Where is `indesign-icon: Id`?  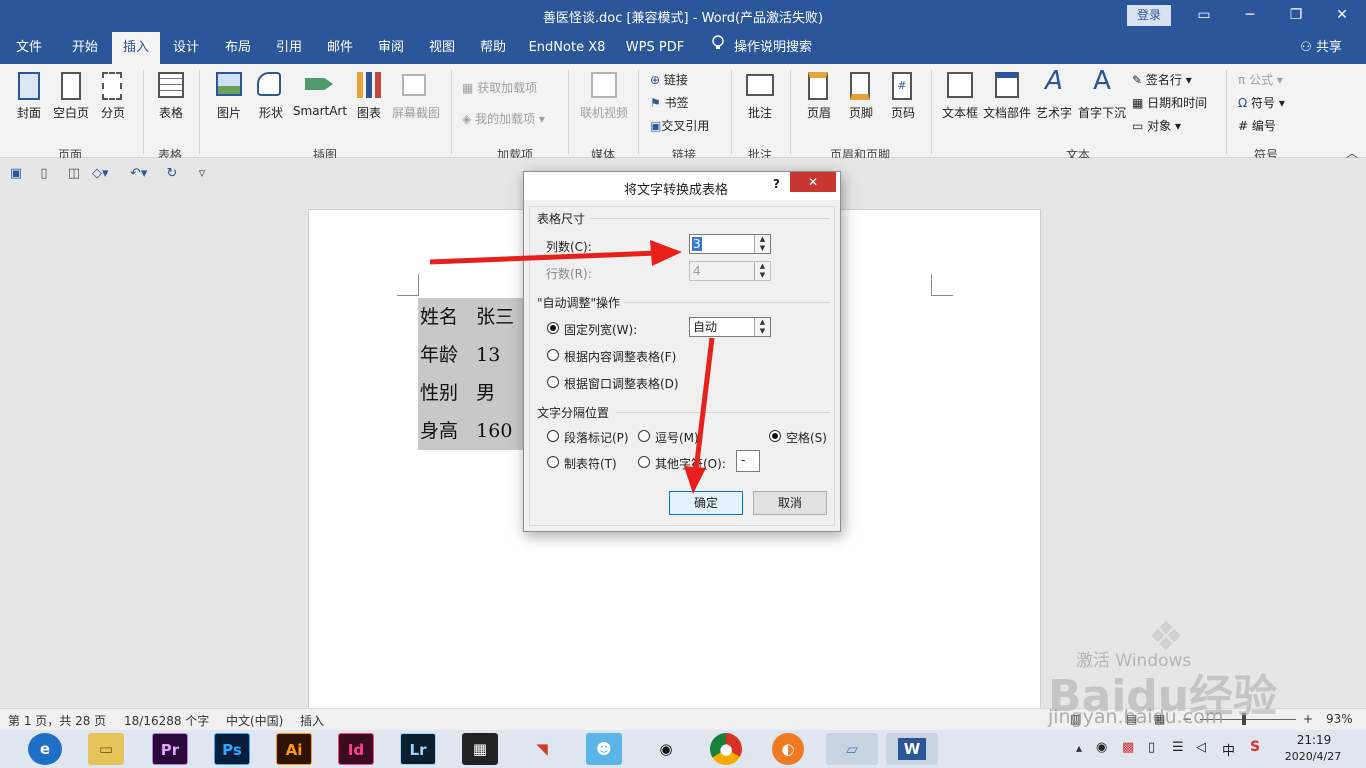
indesign-icon: Id is located at coordinates (356, 749).